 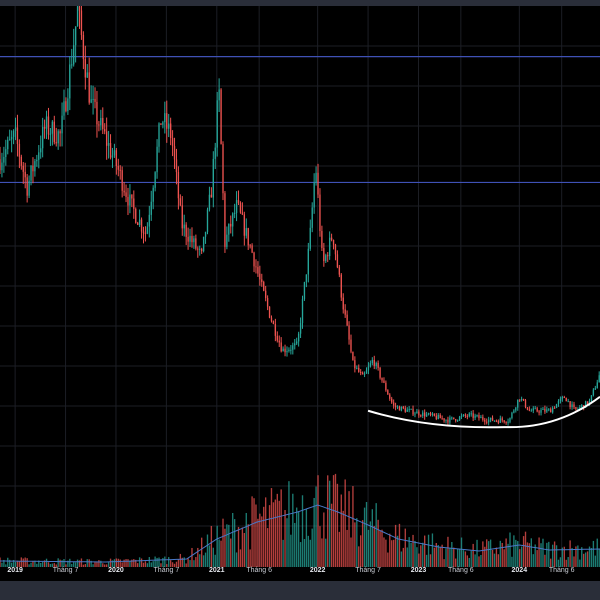 What do you see at coordinates (519, 570) in the screenshot?
I see `time-axis-tick-label: 2024` at bounding box center [519, 570].